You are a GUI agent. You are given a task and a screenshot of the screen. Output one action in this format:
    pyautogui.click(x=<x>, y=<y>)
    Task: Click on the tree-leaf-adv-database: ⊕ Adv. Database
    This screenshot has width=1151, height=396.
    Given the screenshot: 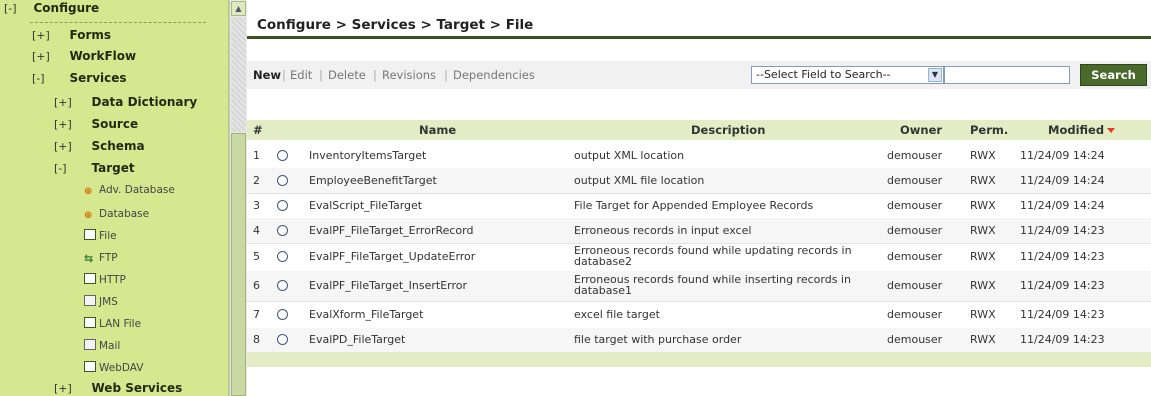 What is the action you would take?
    pyautogui.click(x=129, y=190)
    